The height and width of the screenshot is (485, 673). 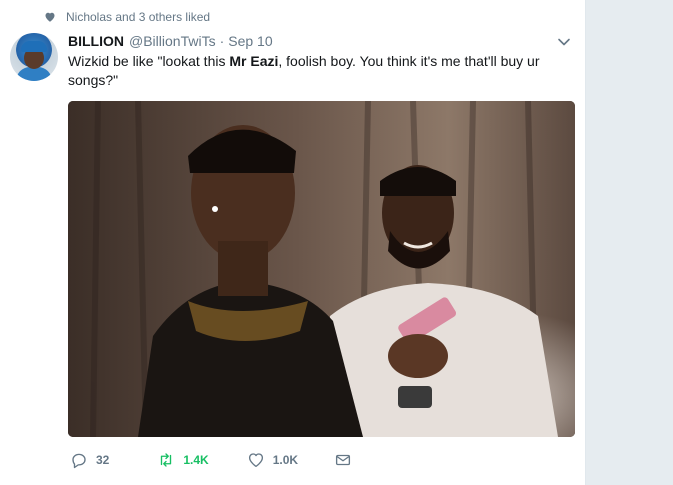 I want to click on heart-outline-icon, so click(x=255, y=460).